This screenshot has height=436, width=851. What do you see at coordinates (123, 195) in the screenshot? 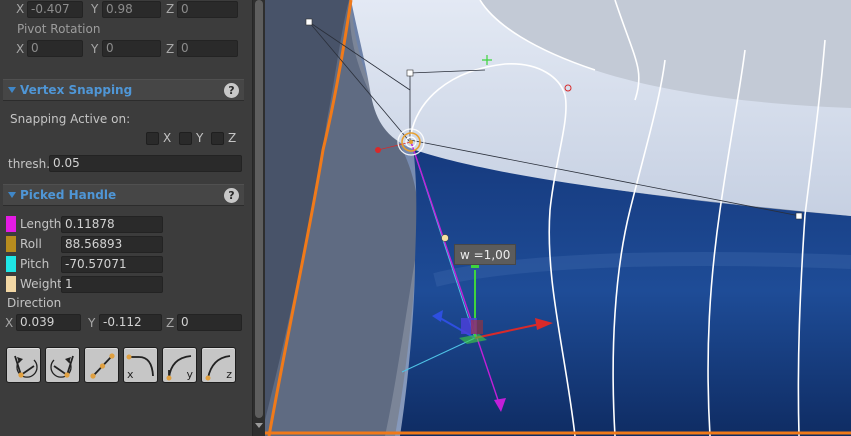
I see `picked-handle-header: Picked Handle ?` at bounding box center [123, 195].